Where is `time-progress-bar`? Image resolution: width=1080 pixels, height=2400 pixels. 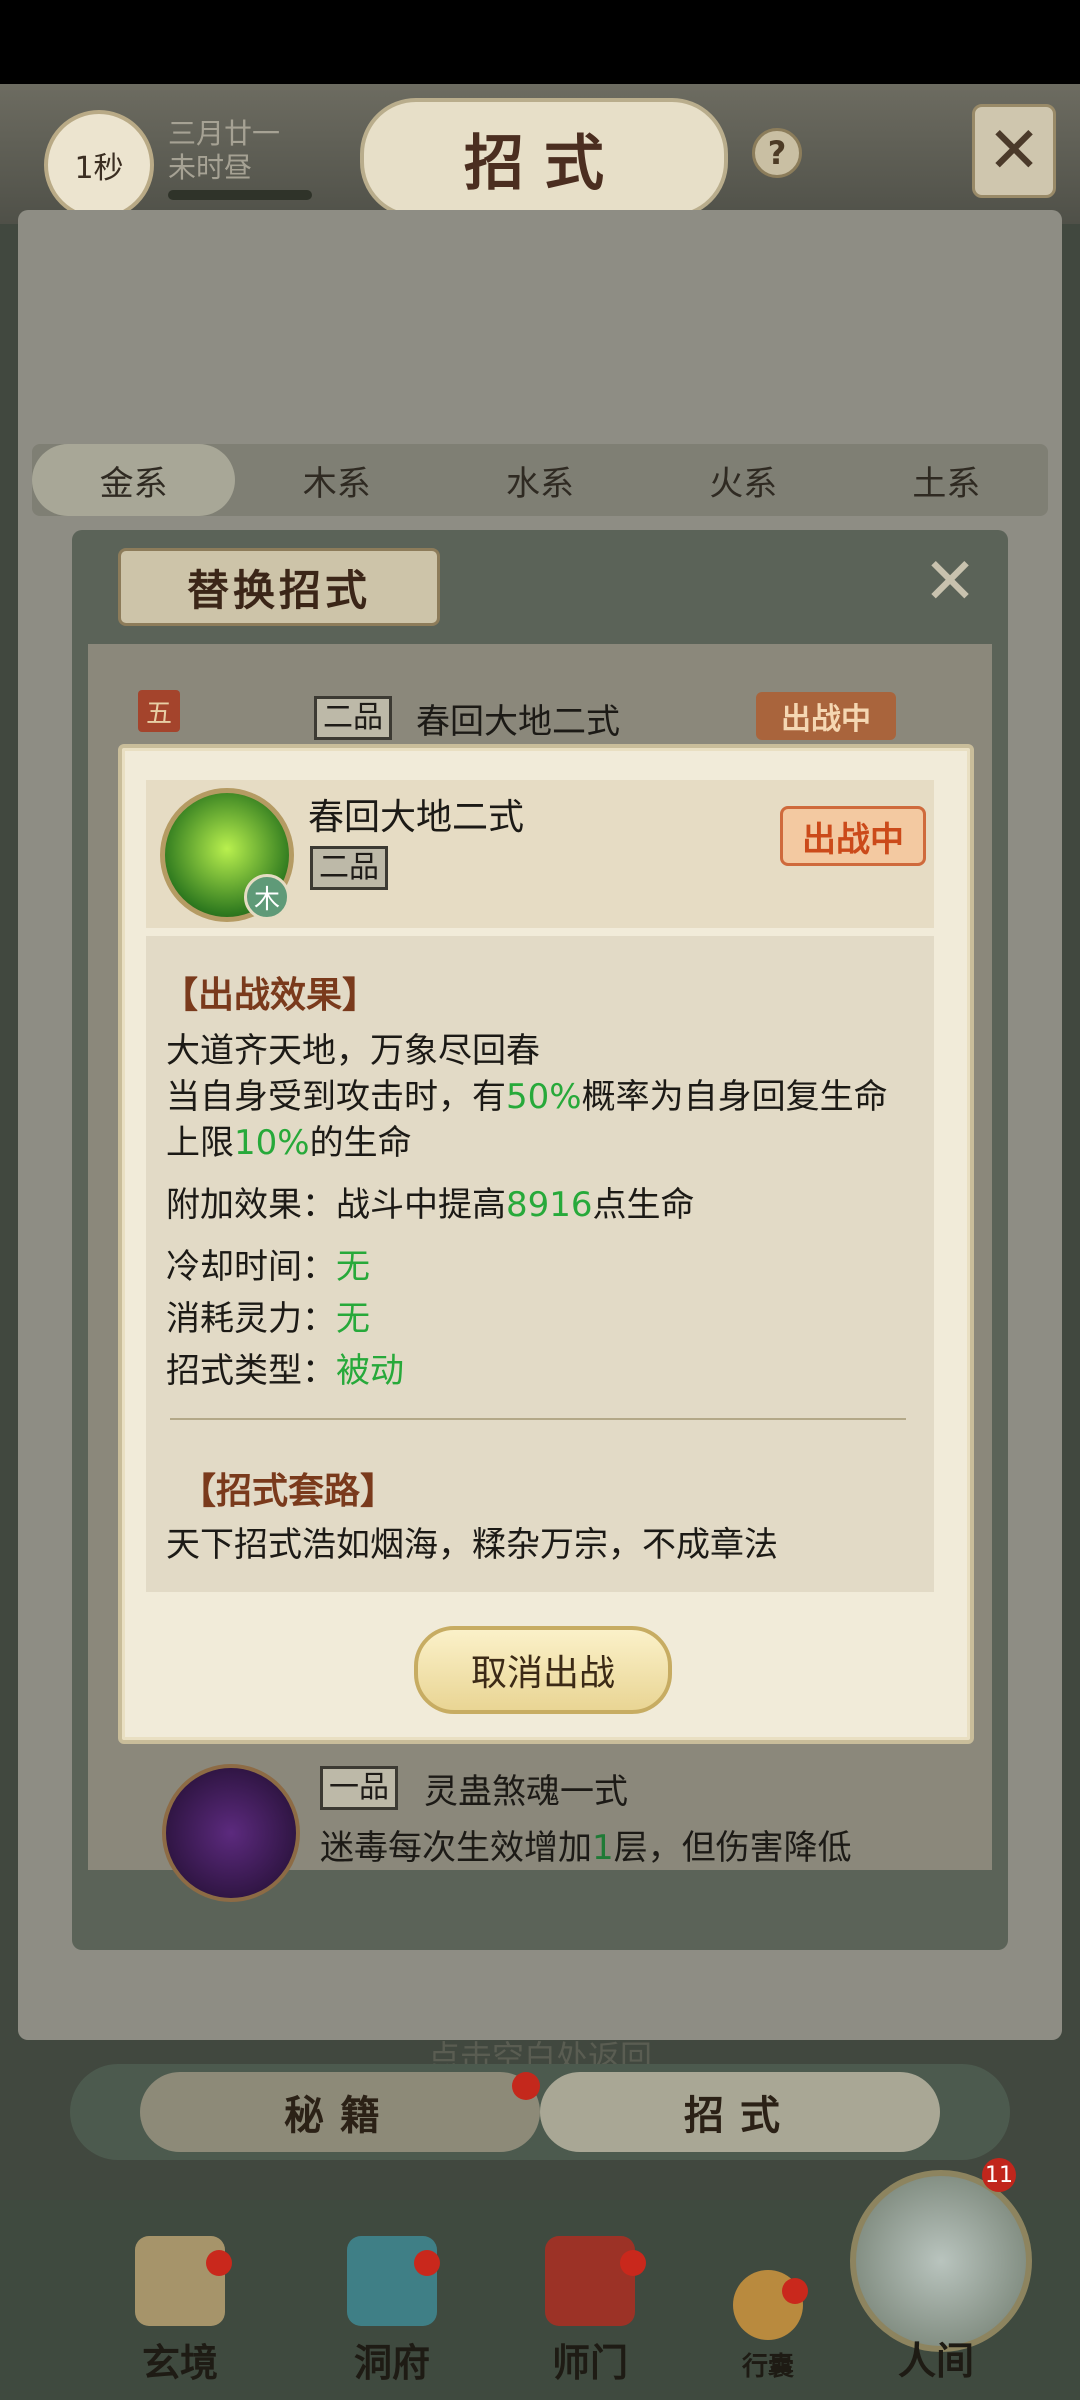
time-progress-bar is located at coordinates (240, 195).